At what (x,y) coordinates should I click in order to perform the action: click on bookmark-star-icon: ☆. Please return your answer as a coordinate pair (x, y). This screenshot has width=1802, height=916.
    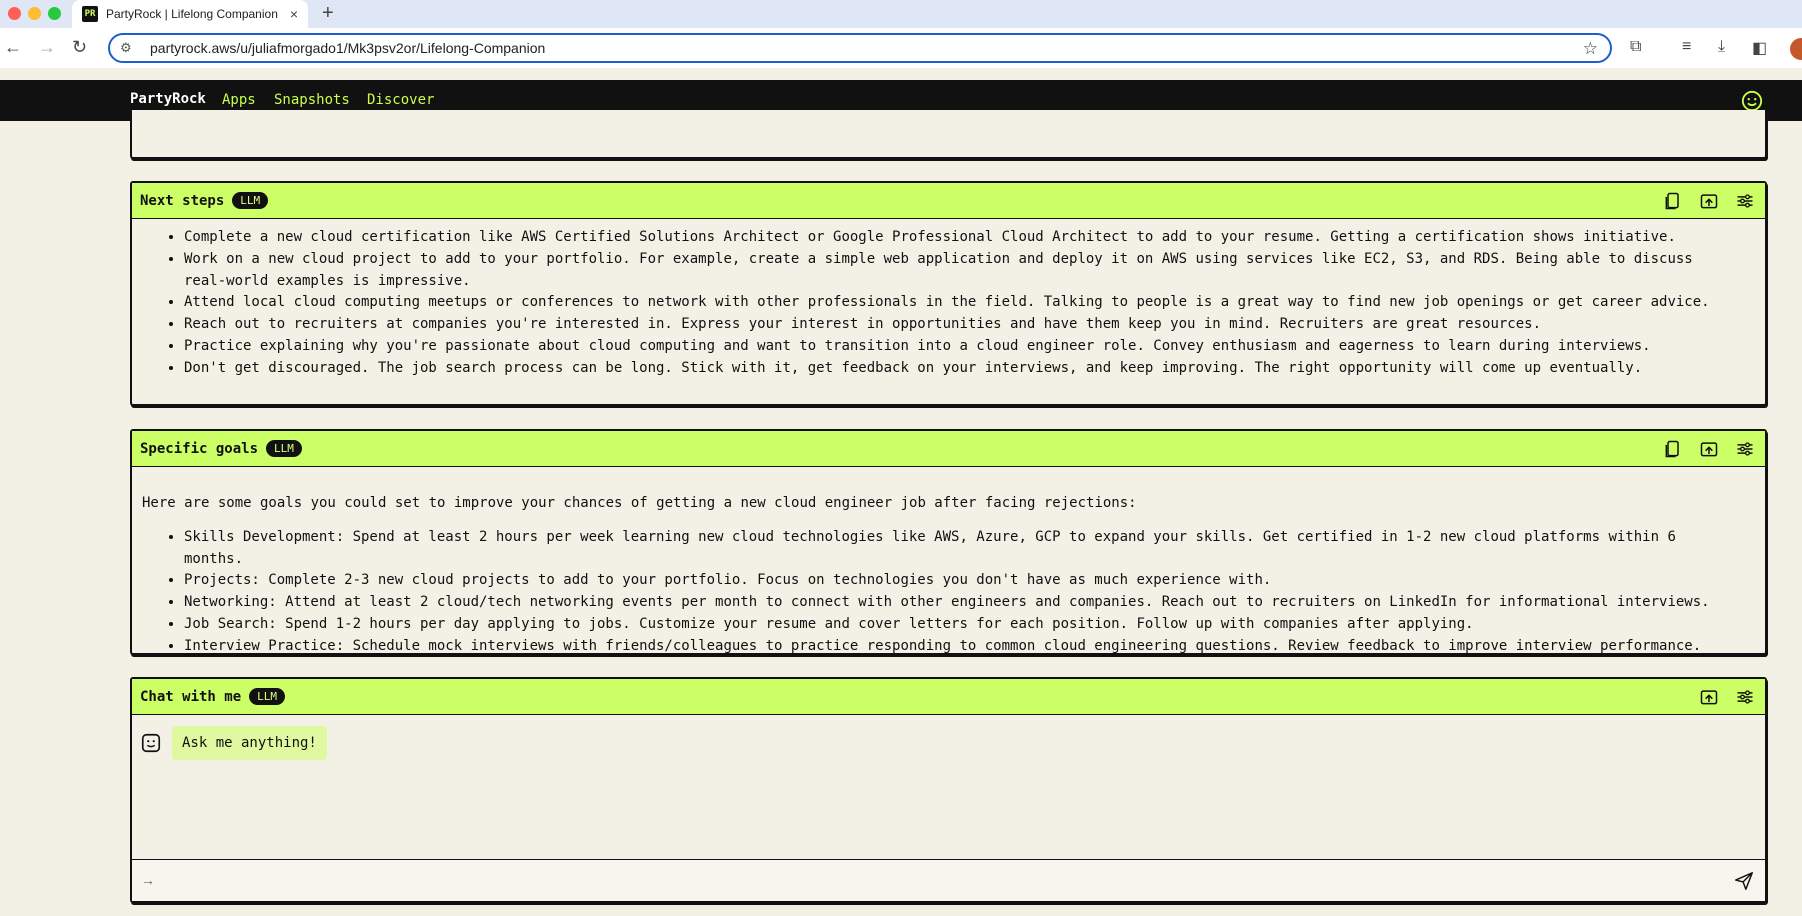
    Looking at the image, I should click on (1590, 49).